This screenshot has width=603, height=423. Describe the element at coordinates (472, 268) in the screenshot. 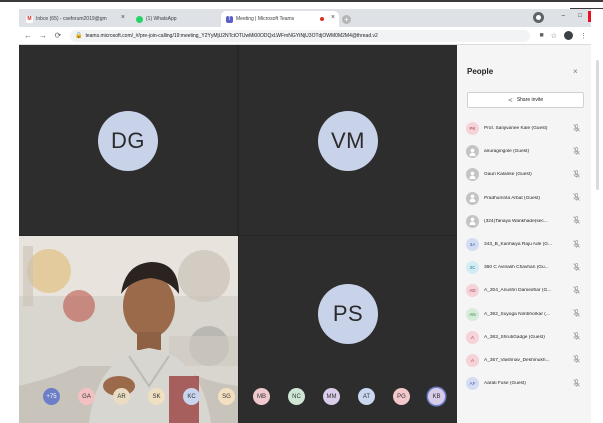

I see `participant-avatar: 3C` at that location.